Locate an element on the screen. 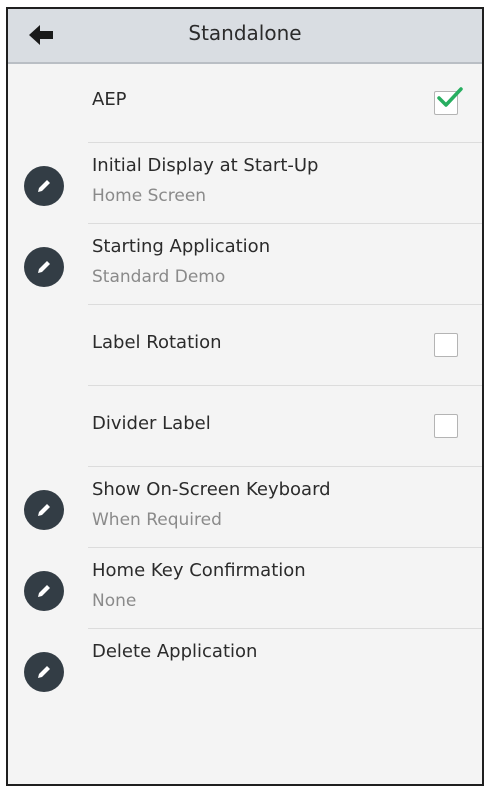 This screenshot has height=787, width=486. setting-starting-application: Starting Application Standard Demo is located at coordinates (245, 264).